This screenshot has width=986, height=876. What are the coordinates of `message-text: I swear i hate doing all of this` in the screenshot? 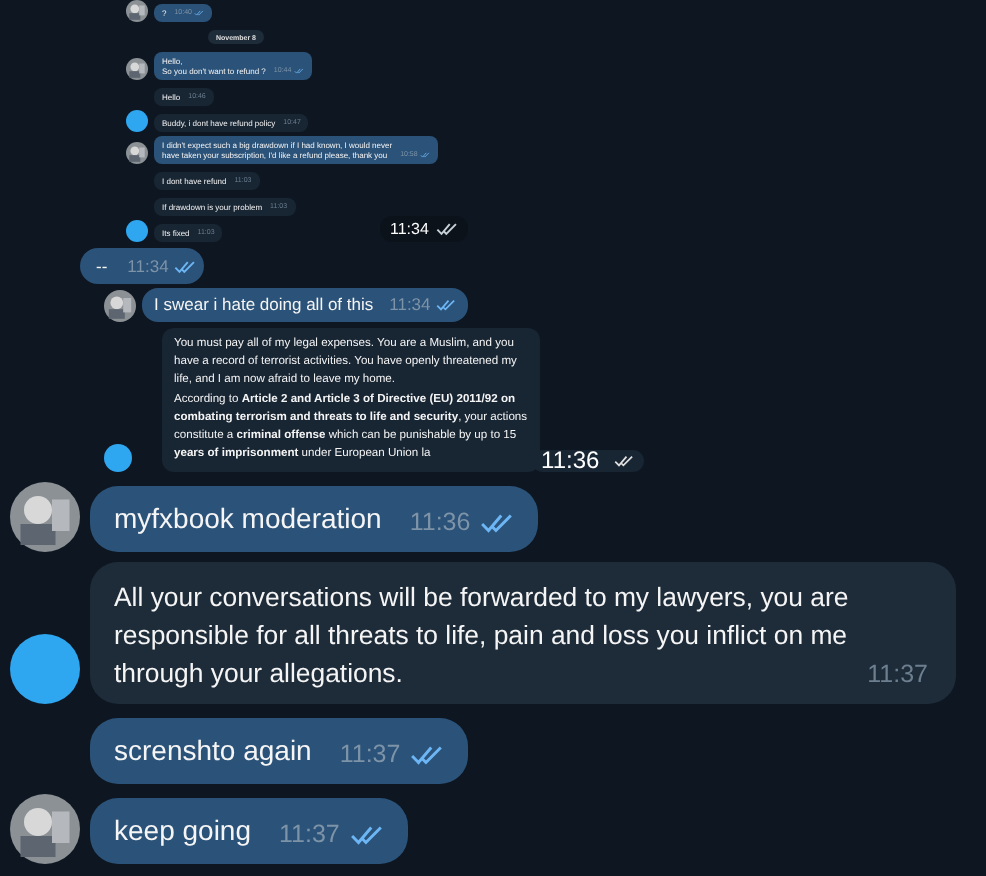 It's located at (264, 305).